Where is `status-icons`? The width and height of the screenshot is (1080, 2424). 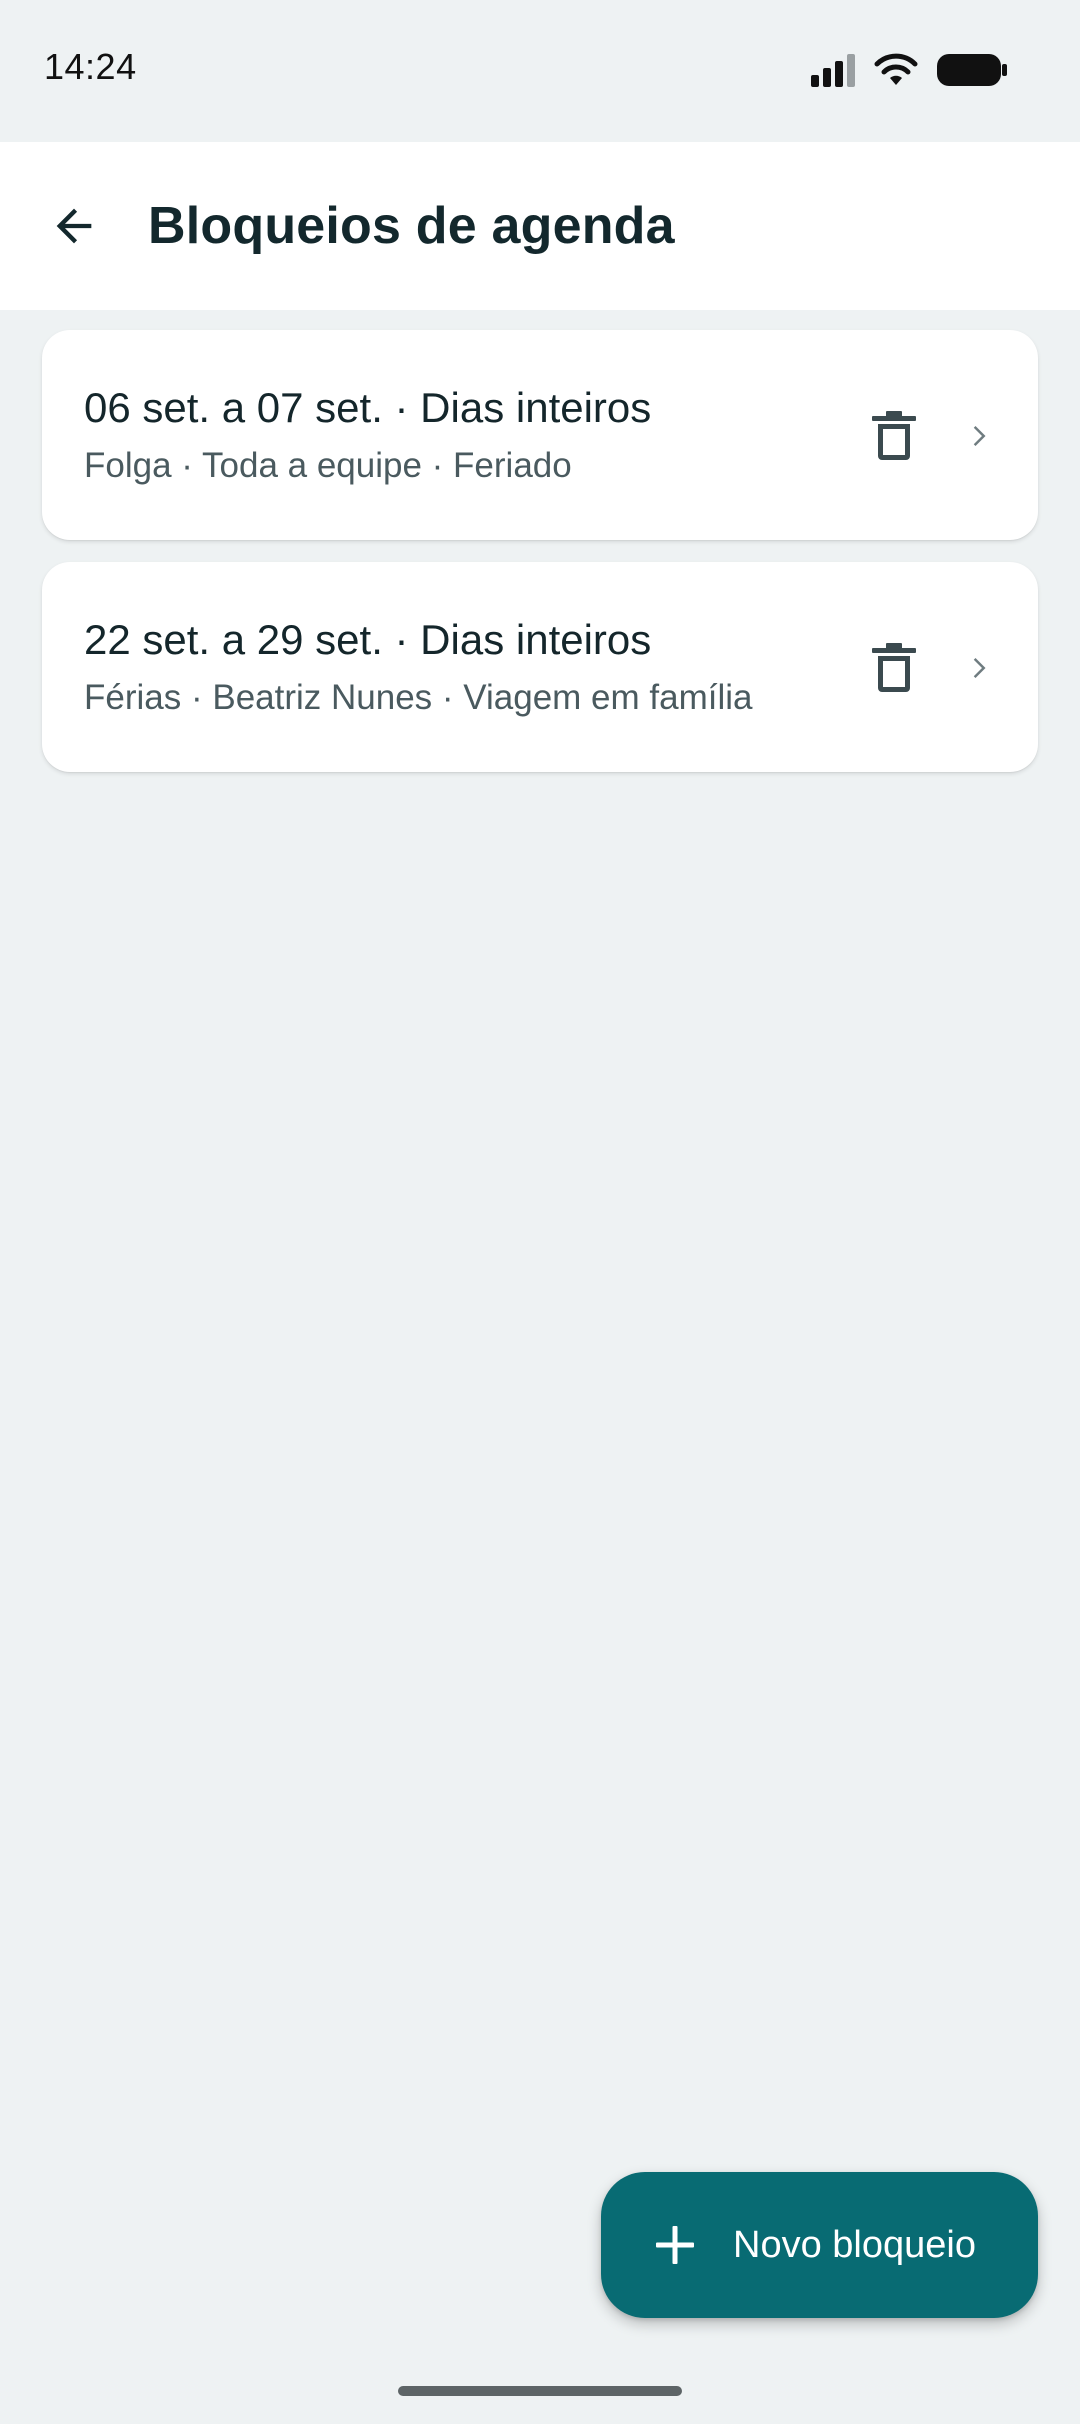
status-icons is located at coordinates (909, 72).